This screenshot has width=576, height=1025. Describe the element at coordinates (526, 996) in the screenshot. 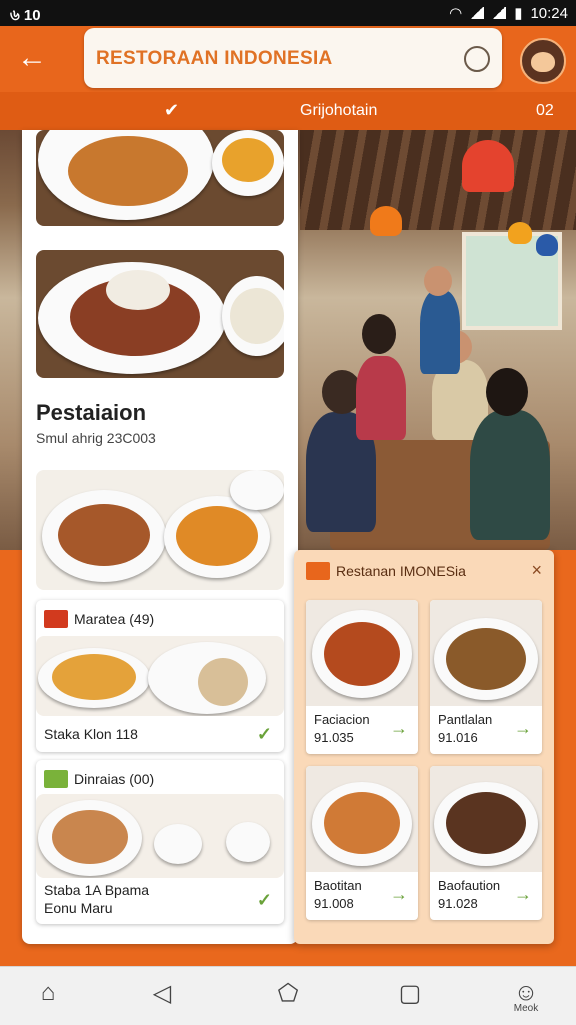

I see `profile-icon: ☺ Meok` at that location.